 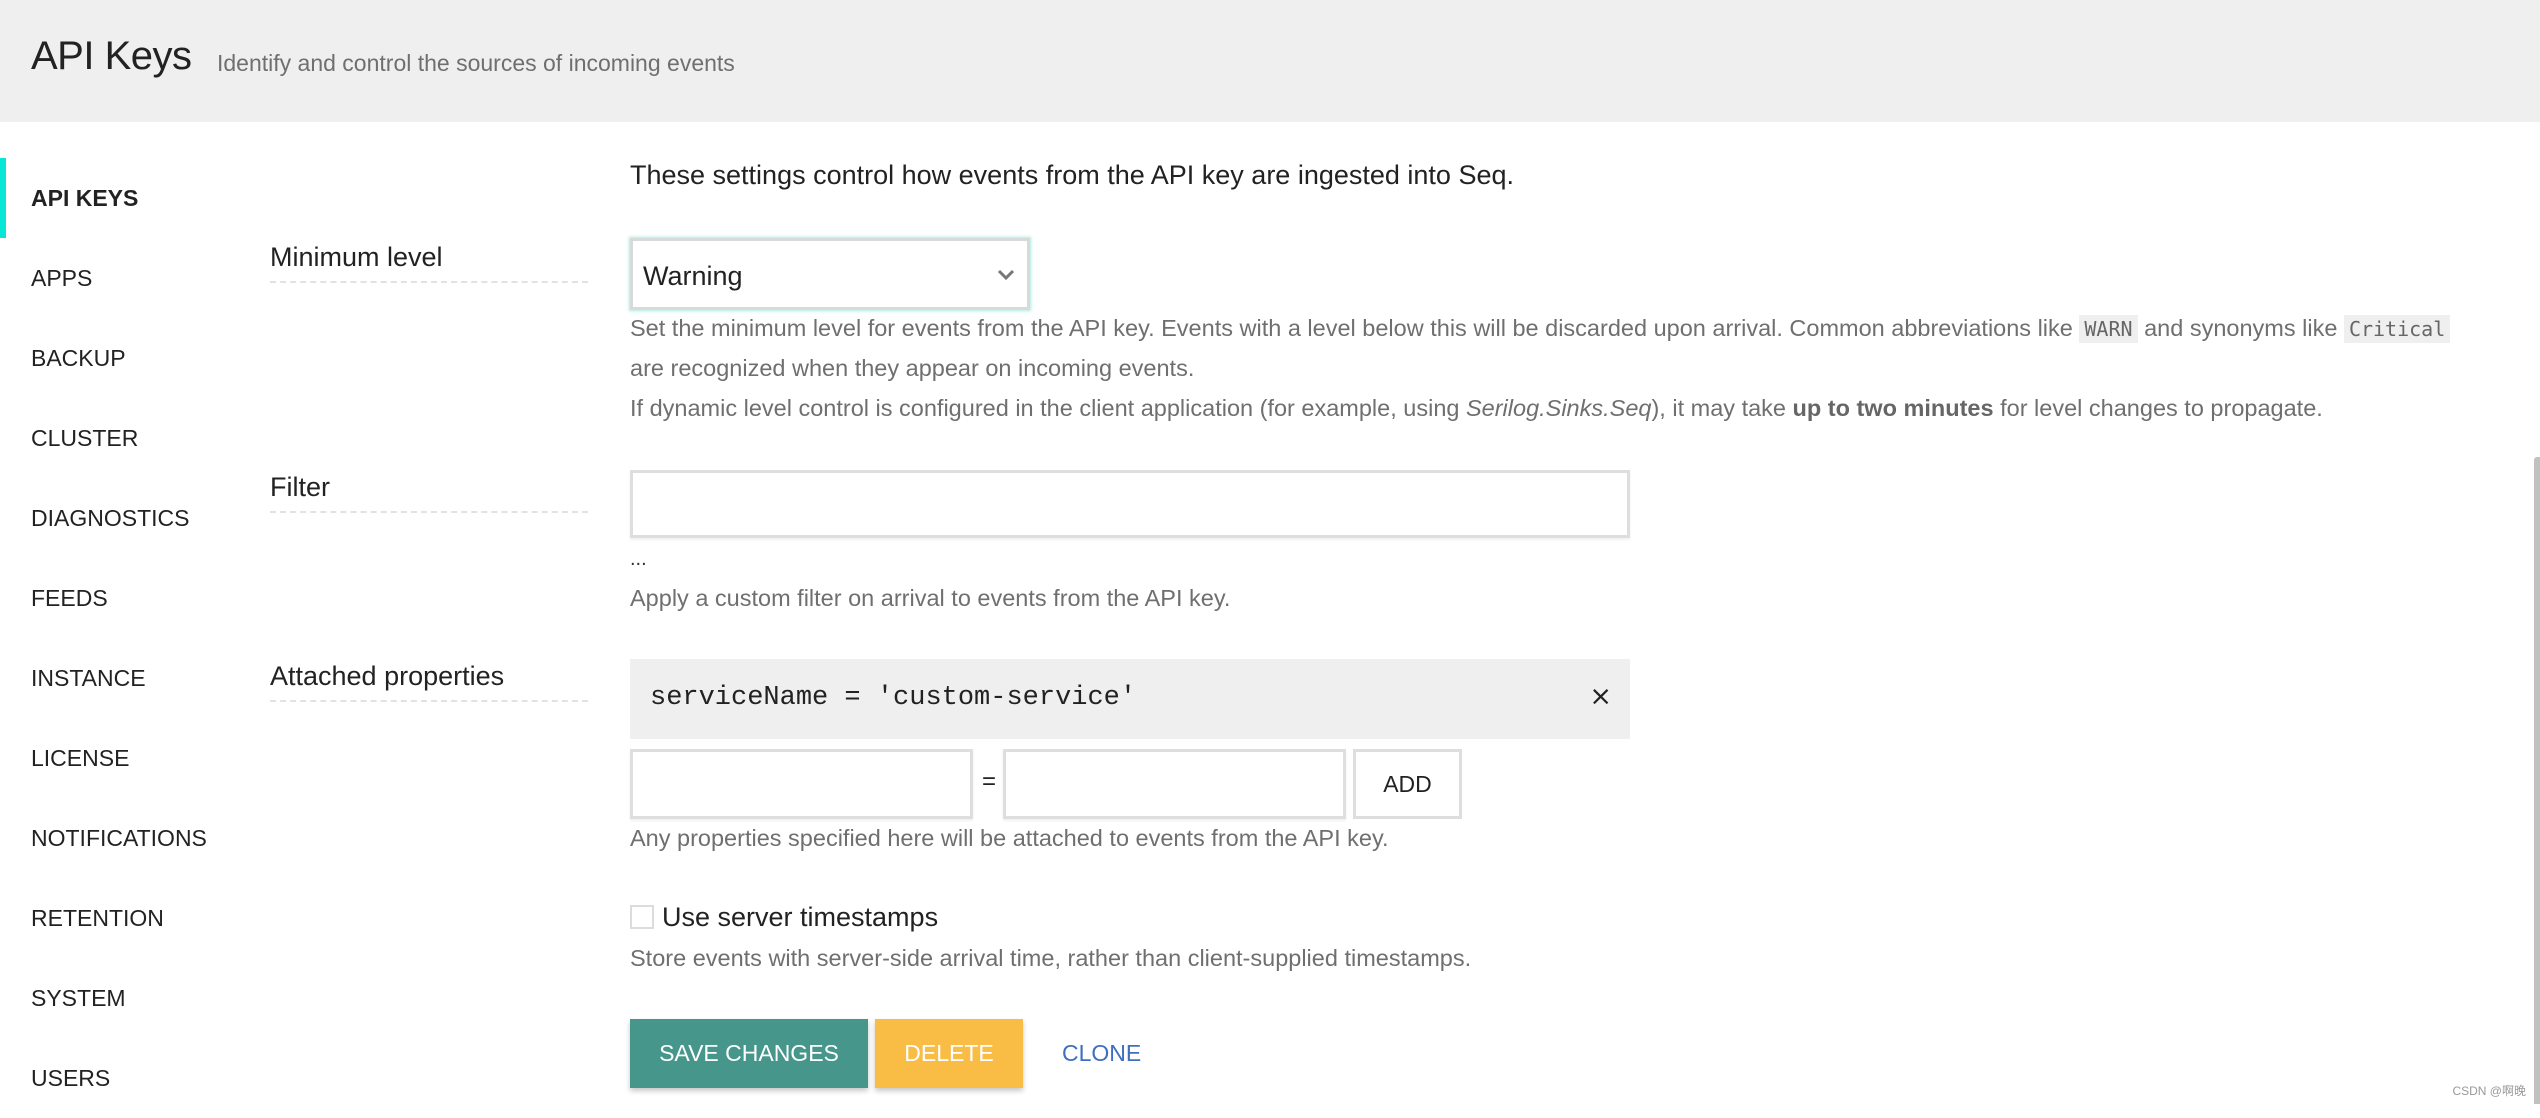 What do you see at coordinates (2240, 328) in the screenshot?
I see `help-text: and synonyms like` at bounding box center [2240, 328].